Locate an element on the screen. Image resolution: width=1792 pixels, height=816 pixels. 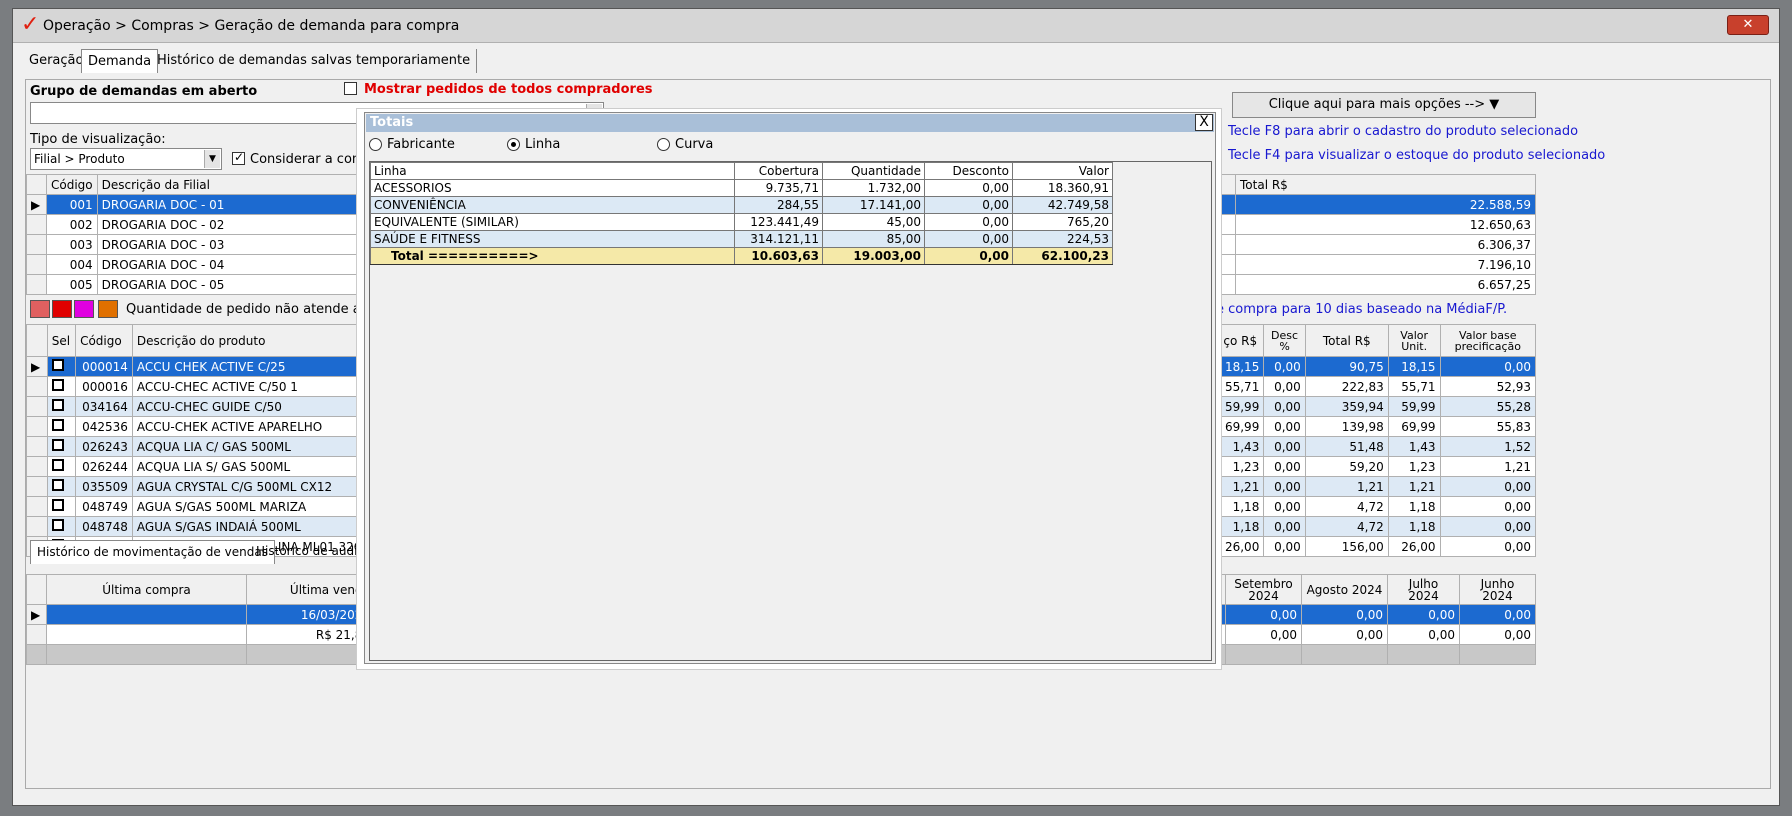
col-agosto: Agosto 2024 is located at coordinates (1344, 589).